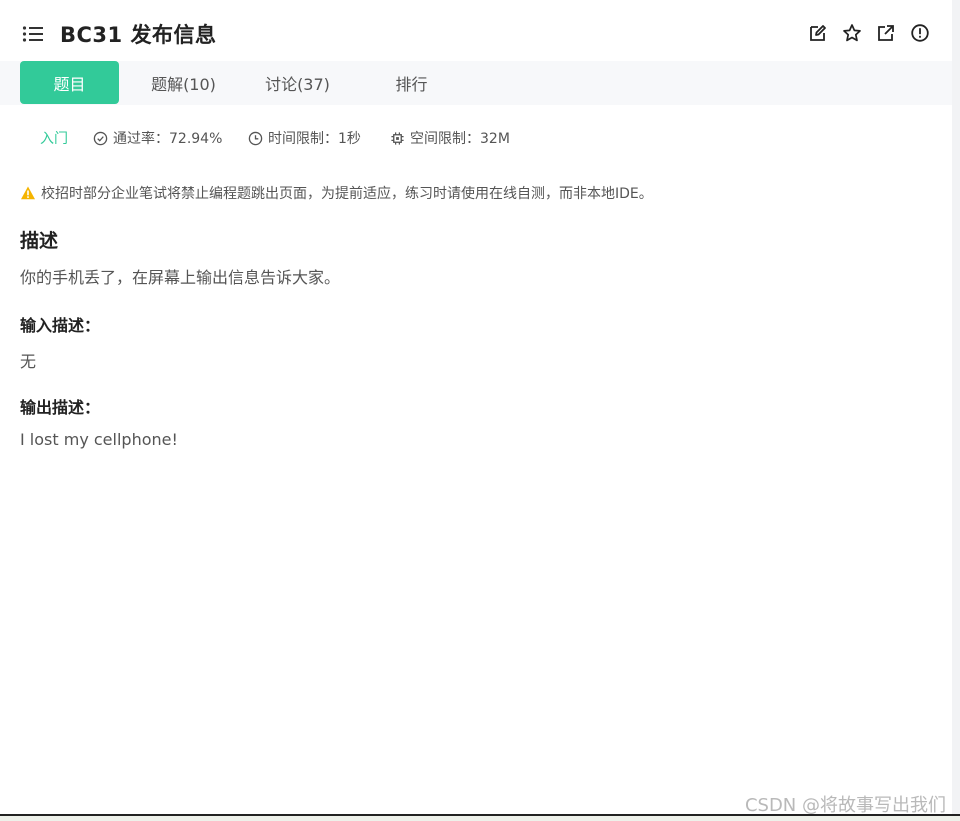  Describe the element at coordinates (411, 82) in the screenshot. I see `tab-ranking: 排行` at that location.